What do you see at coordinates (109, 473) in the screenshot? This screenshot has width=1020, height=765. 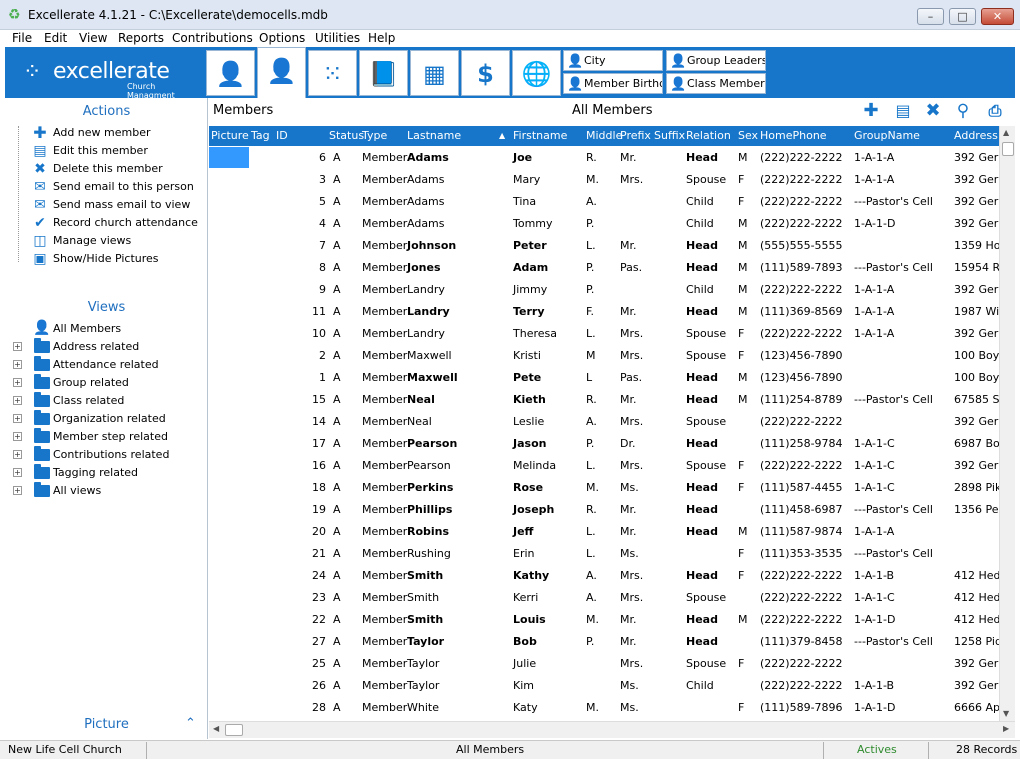 I see `view-tagging-related: + Tagging related` at bounding box center [109, 473].